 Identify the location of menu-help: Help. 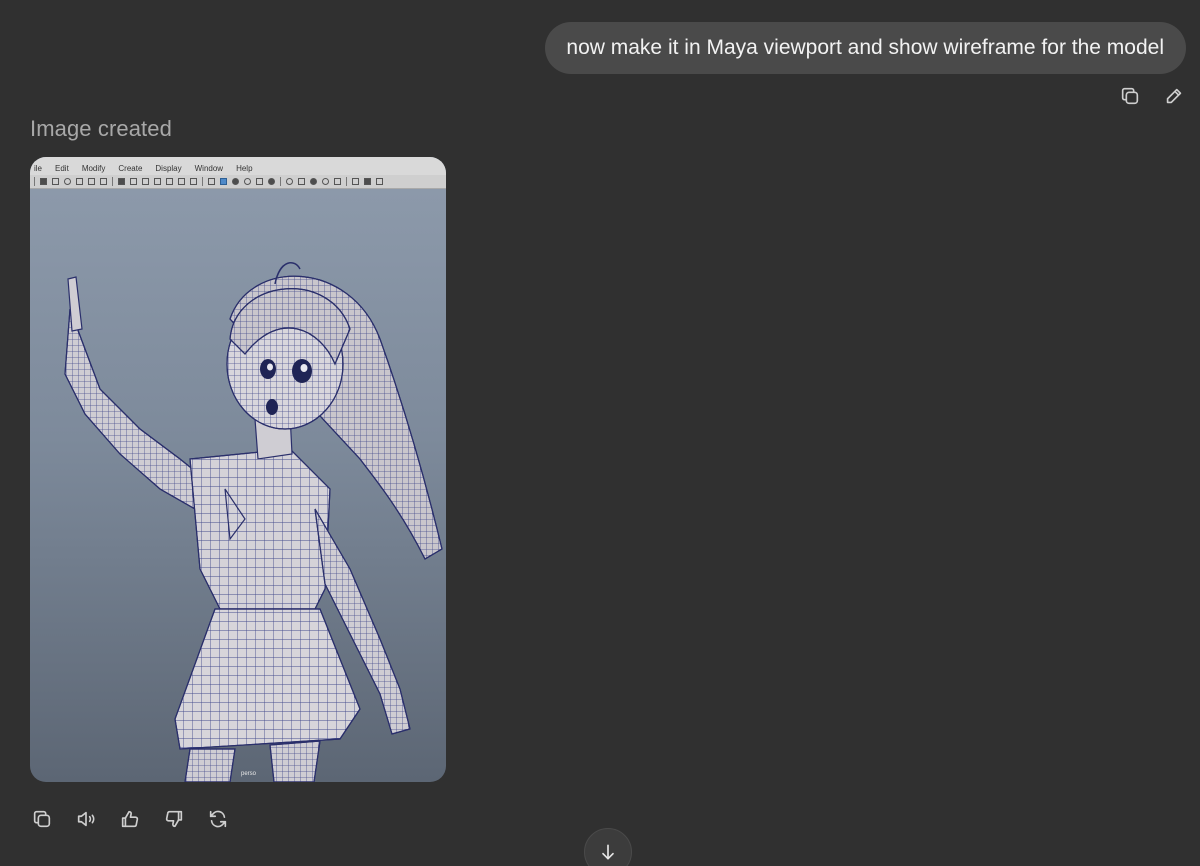
(244, 168).